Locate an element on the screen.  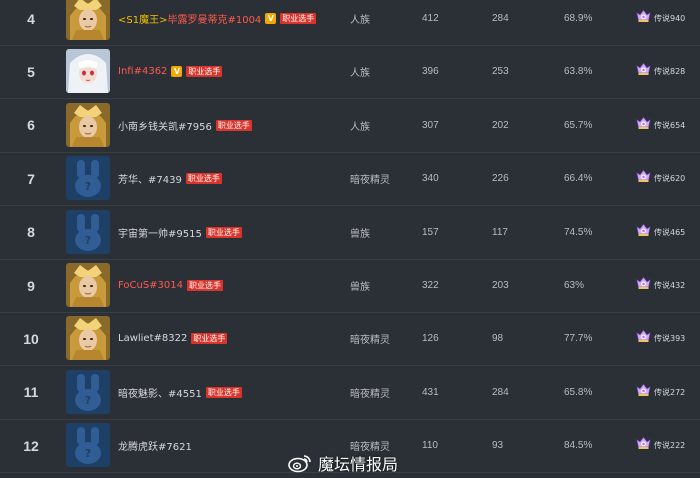
player-name: FoCuS#3014 is located at coordinates (150, 285).